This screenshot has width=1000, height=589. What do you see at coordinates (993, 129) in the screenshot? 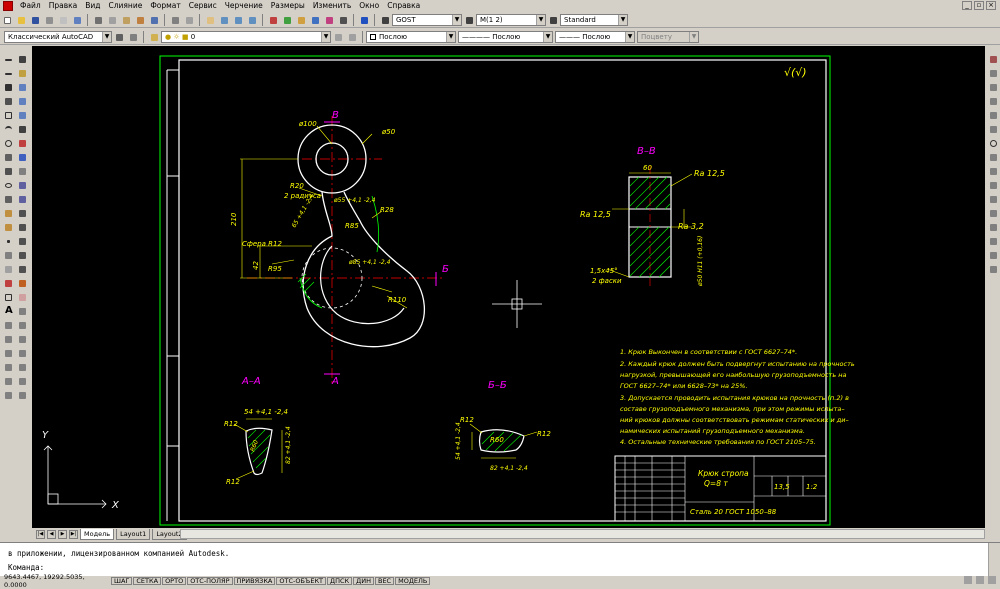
I see `snap-extension-icon` at bounding box center [993, 129].